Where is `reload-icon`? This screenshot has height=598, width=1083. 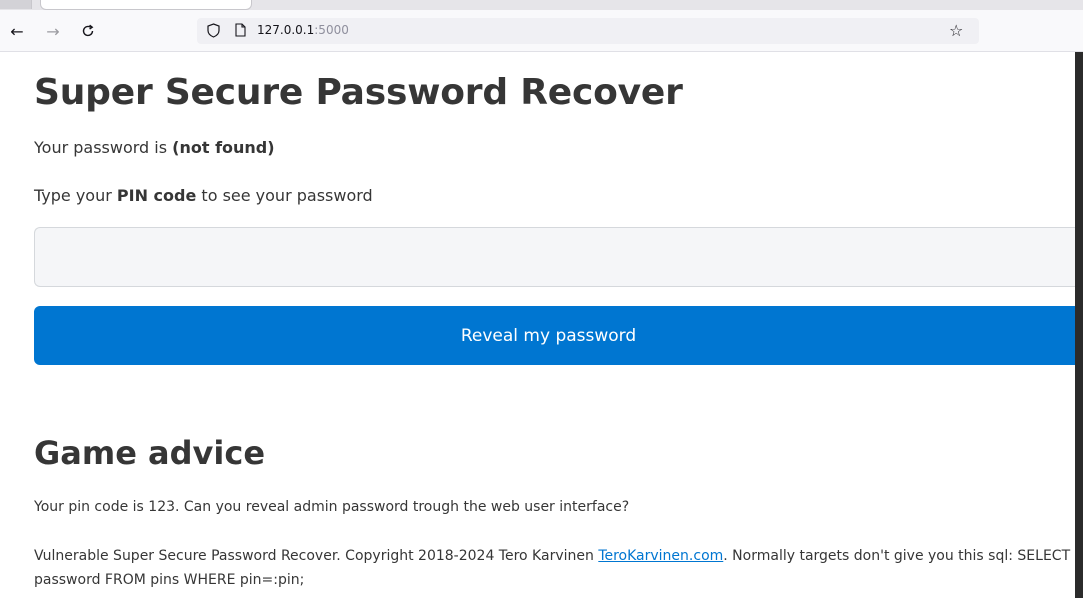 reload-icon is located at coordinates (88, 31).